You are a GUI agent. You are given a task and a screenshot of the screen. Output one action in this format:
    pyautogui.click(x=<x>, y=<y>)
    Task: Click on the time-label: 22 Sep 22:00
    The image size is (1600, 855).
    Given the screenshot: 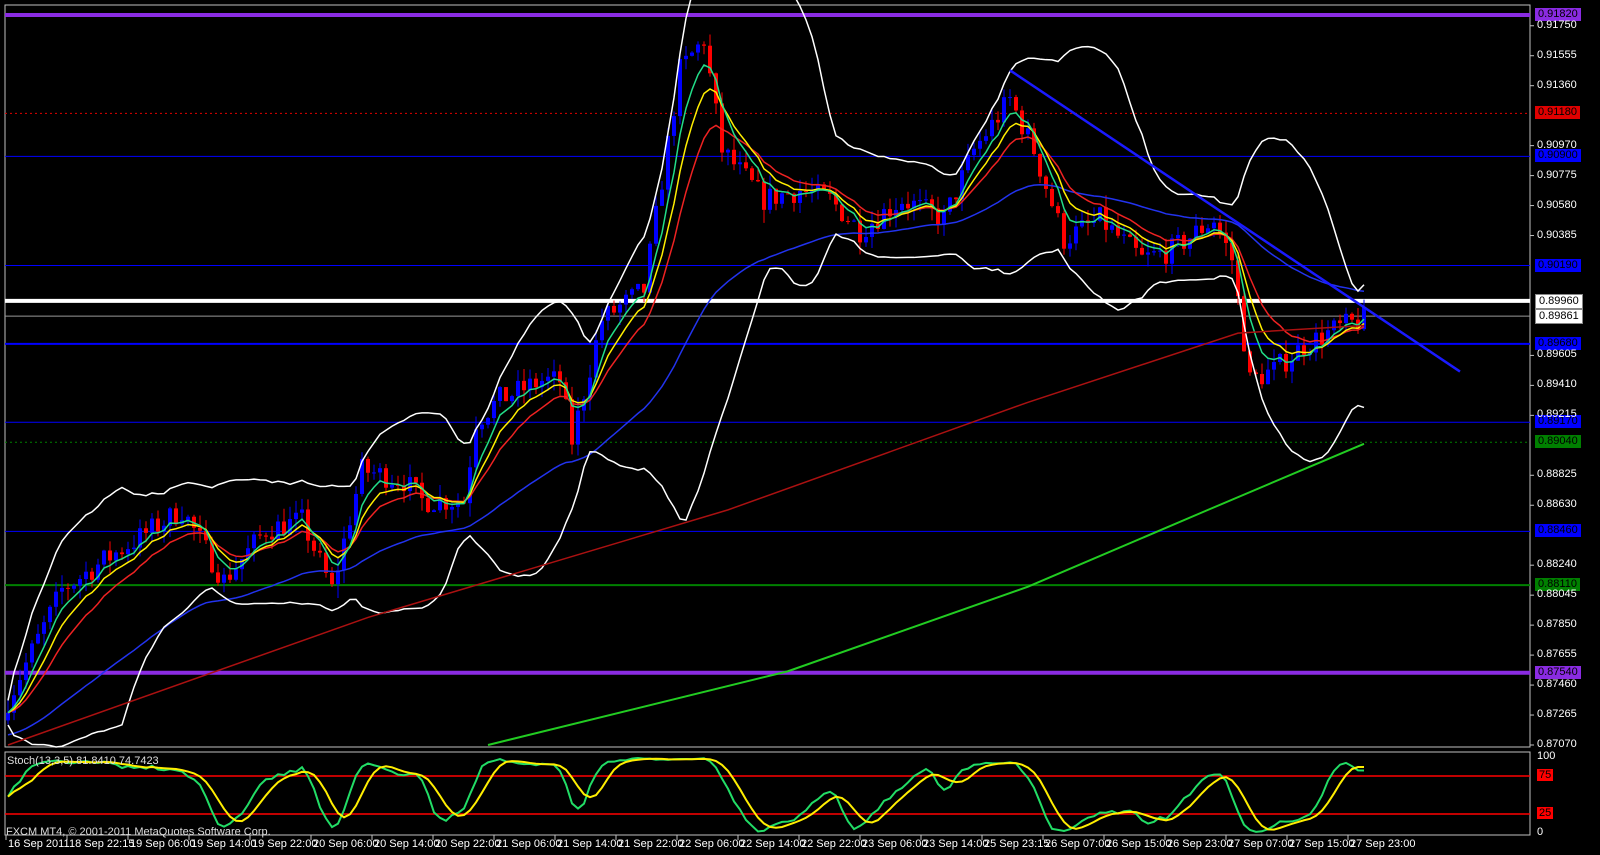 What is the action you would take?
    pyautogui.click(x=834, y=844)
    